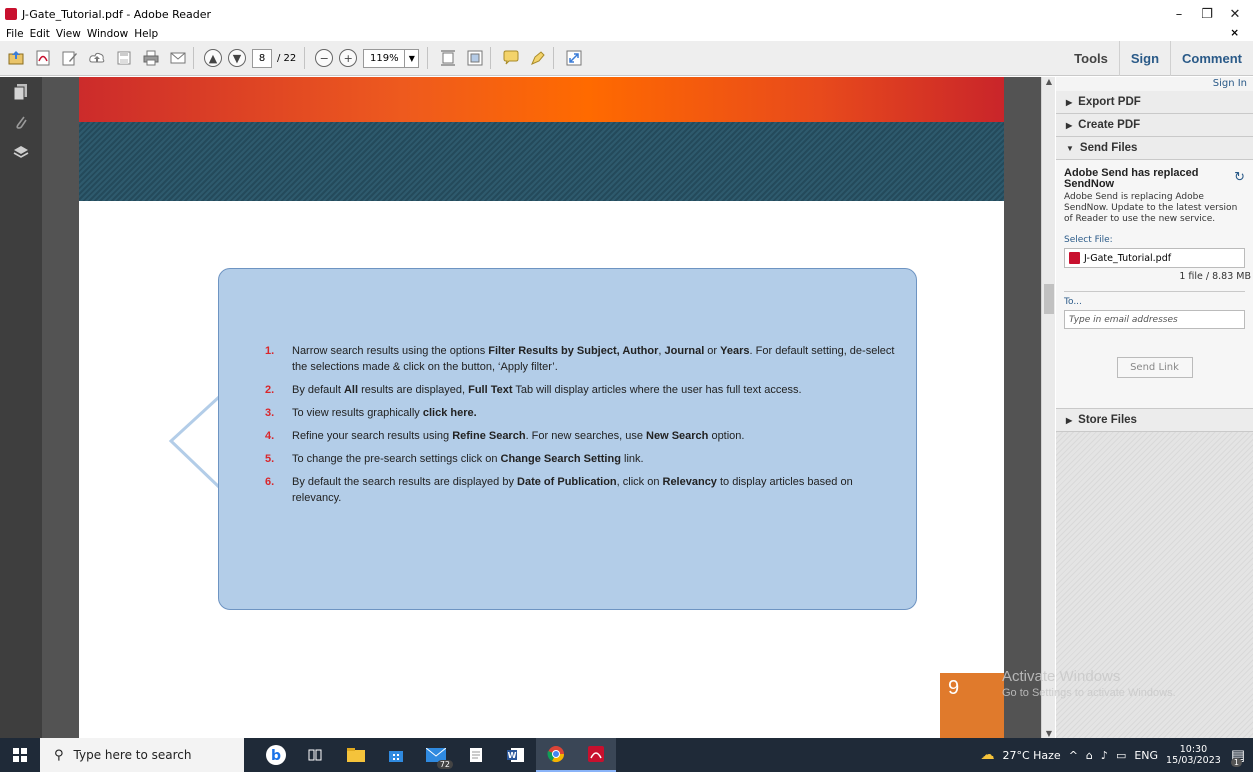 The height and width of the screenshot is (772, 1253). I want to click on comment-icon, so click(511, 58).